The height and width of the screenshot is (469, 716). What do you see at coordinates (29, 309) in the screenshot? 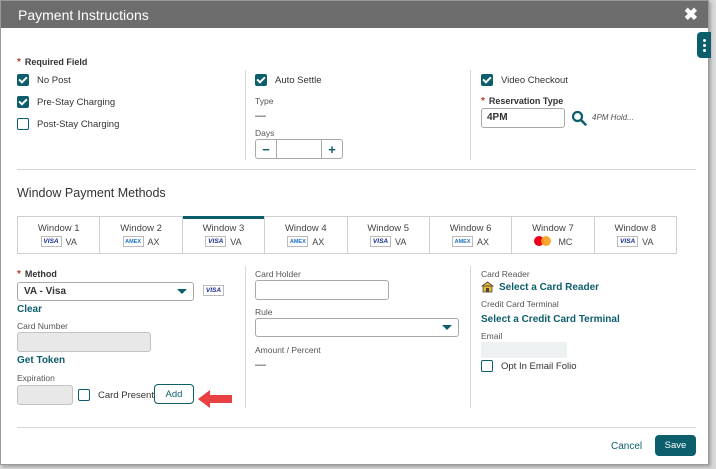
I see `clear-link: Clear` at bounding box center [29, 309].